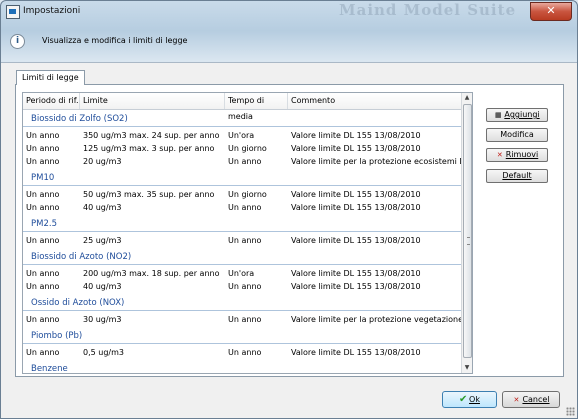  I want to click on group-header: Piombo (Pb), so click(242, 336).